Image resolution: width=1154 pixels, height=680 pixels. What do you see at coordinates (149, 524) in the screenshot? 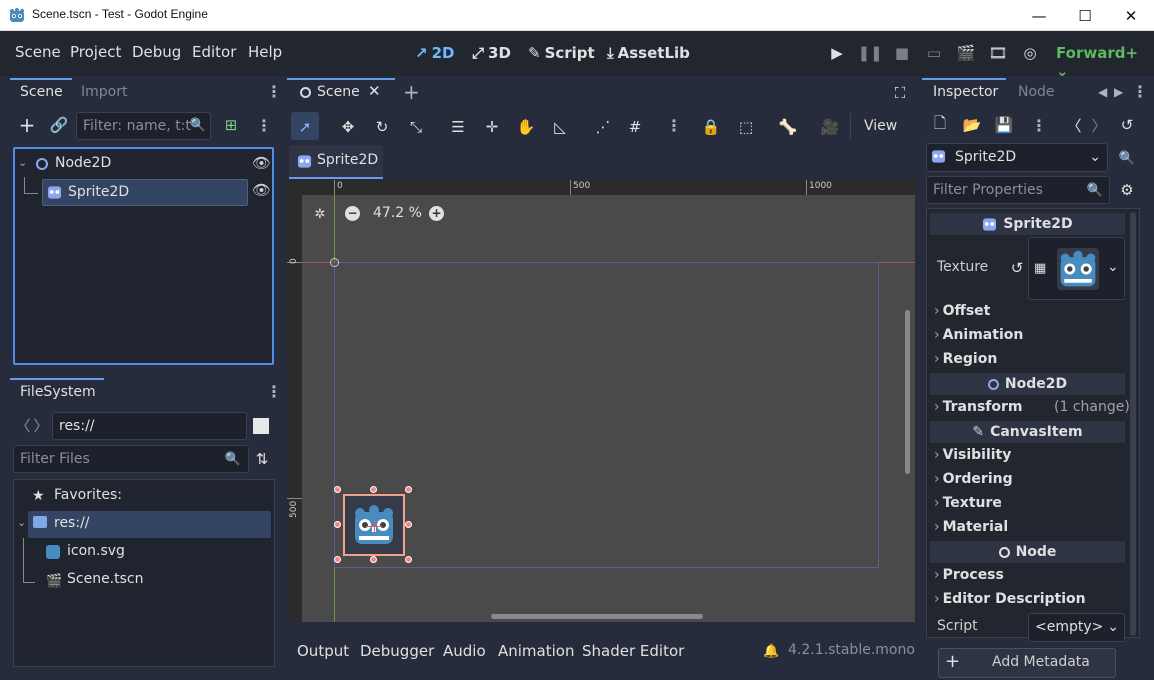
I see `file-item-res-root: res://` at bounding box center [149, 524].